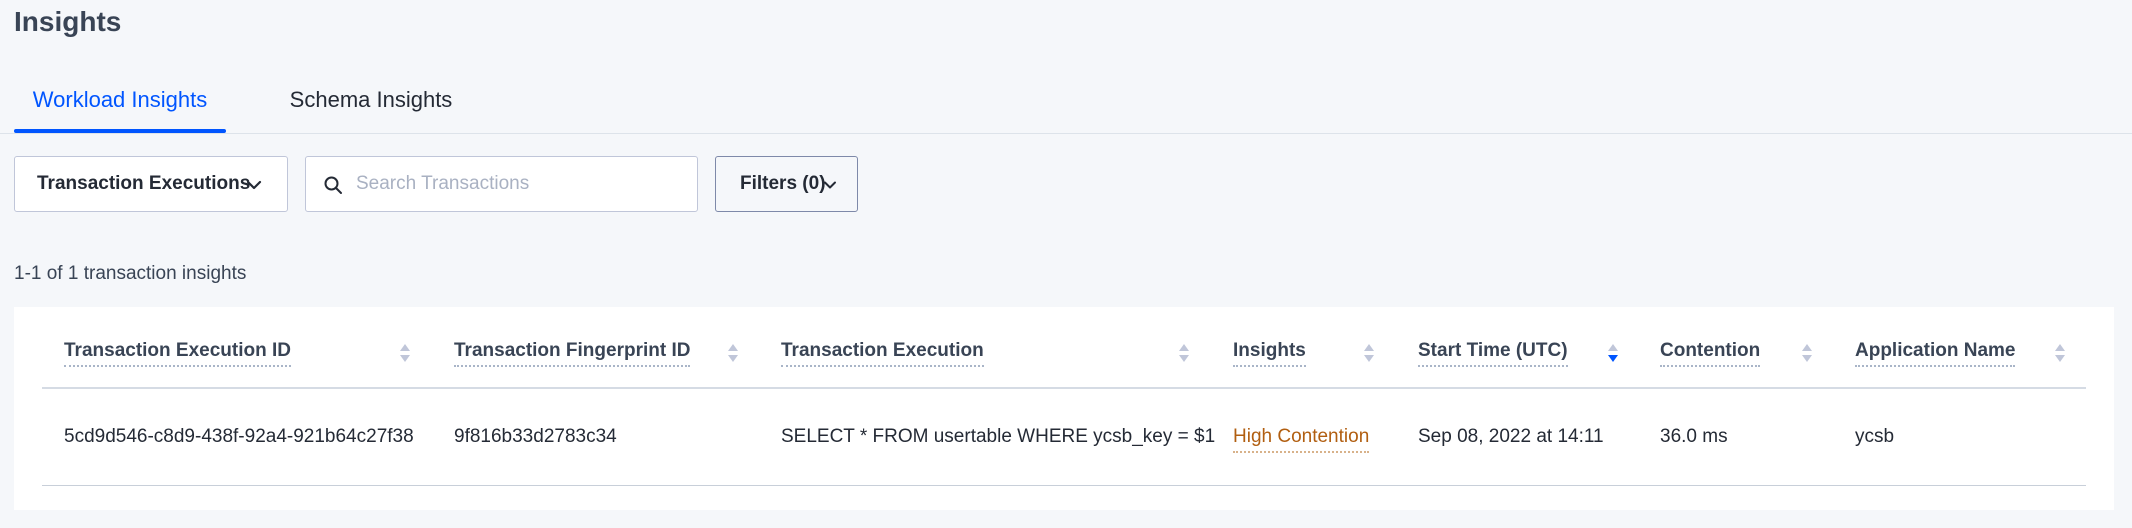 The image size is (2132, 528). I want to click on view-select: Transaction Executions, so click(151, 184).